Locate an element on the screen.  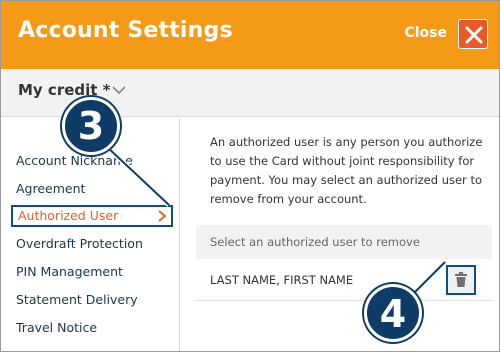
sidebar-item-authorized-user: Authorized User is located at coordinates (92, 216).